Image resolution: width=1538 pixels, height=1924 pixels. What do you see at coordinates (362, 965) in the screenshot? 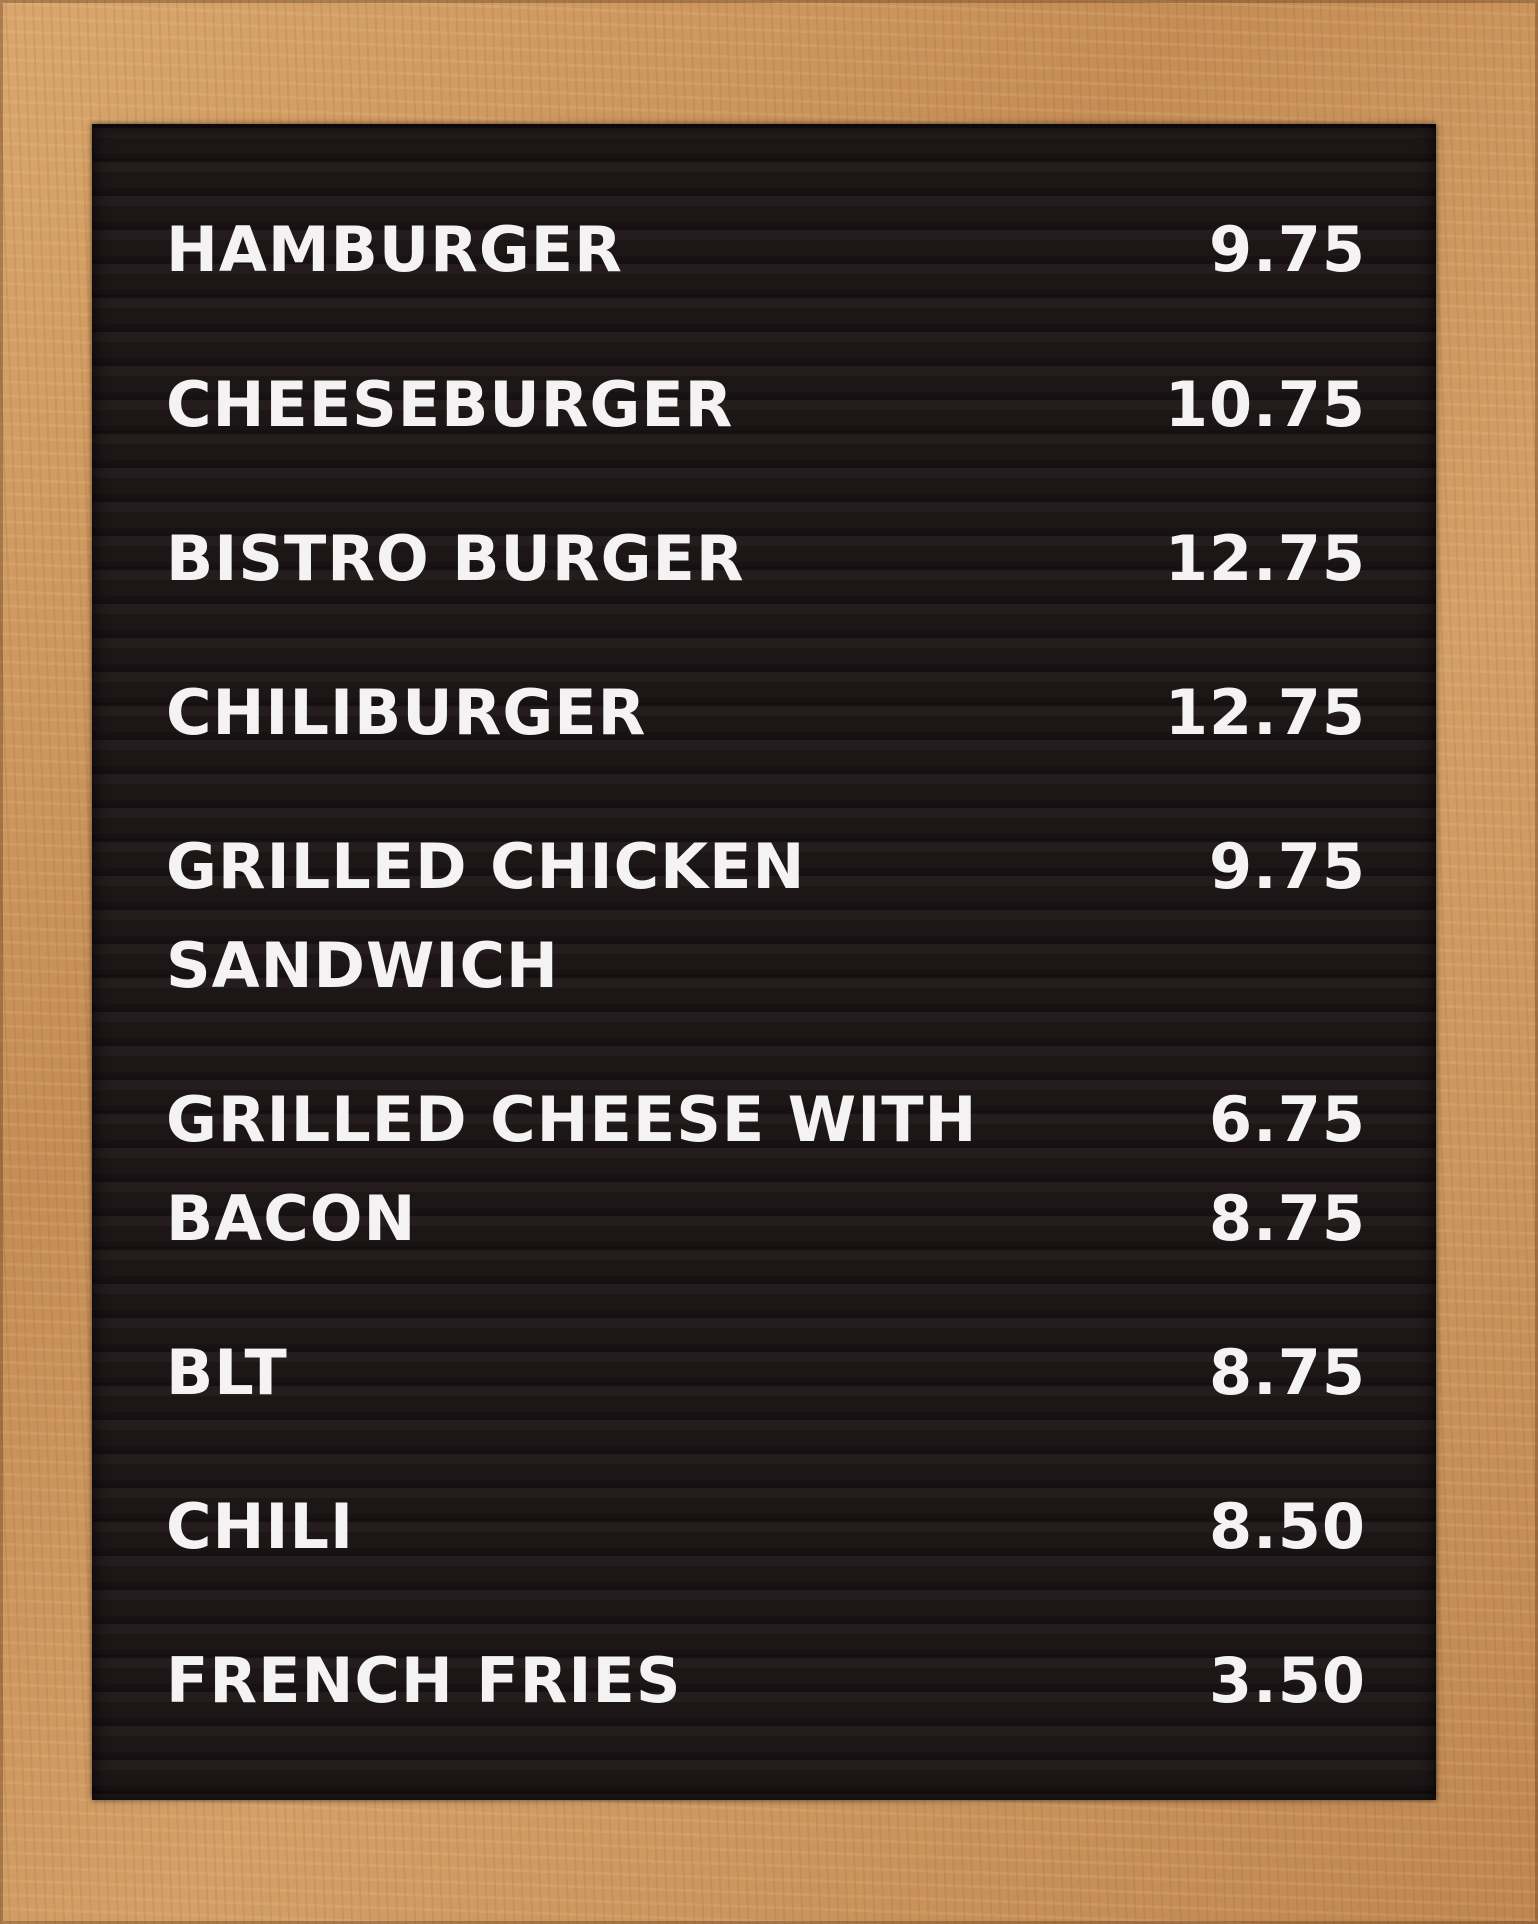
I see `menu-item-name-line2: SANDWICH` at bounding box center [362, 965].